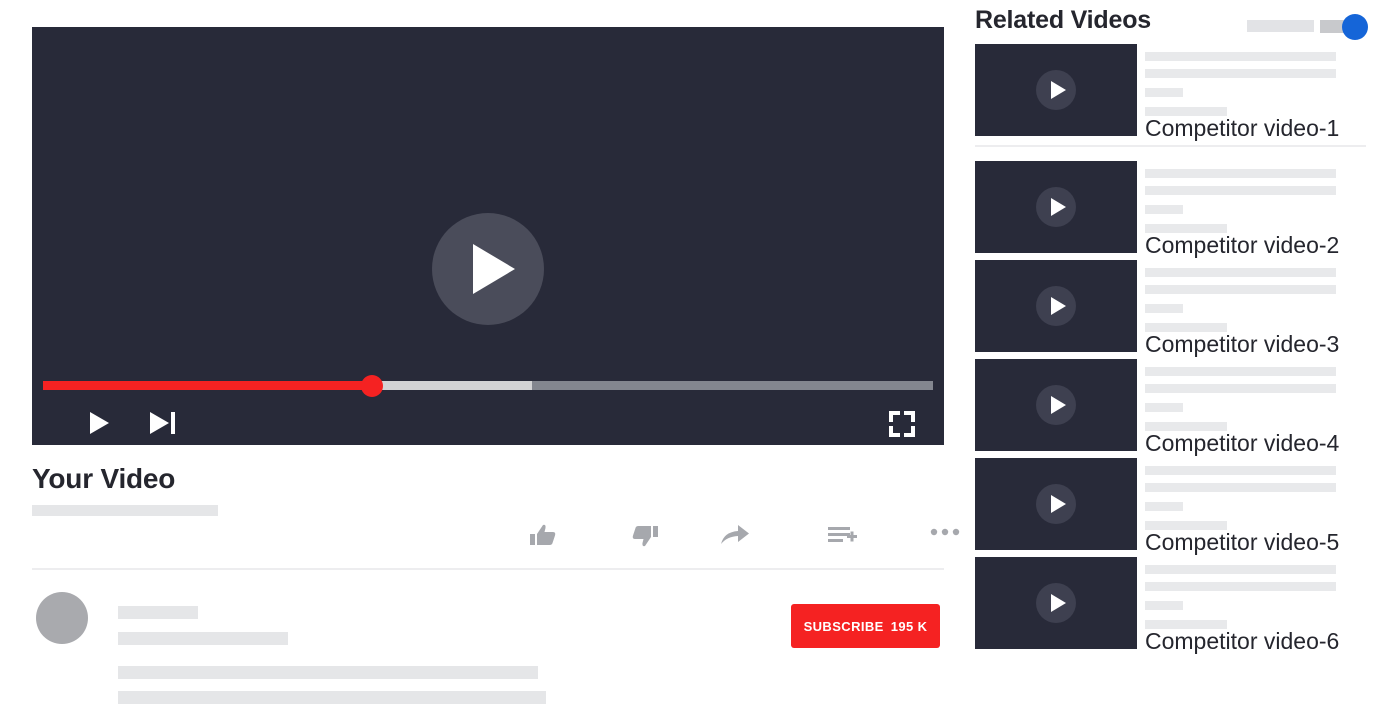 The image size is (1376, 720). I want to click on related-video-label: Competitor video-3, so click(1242, 344).